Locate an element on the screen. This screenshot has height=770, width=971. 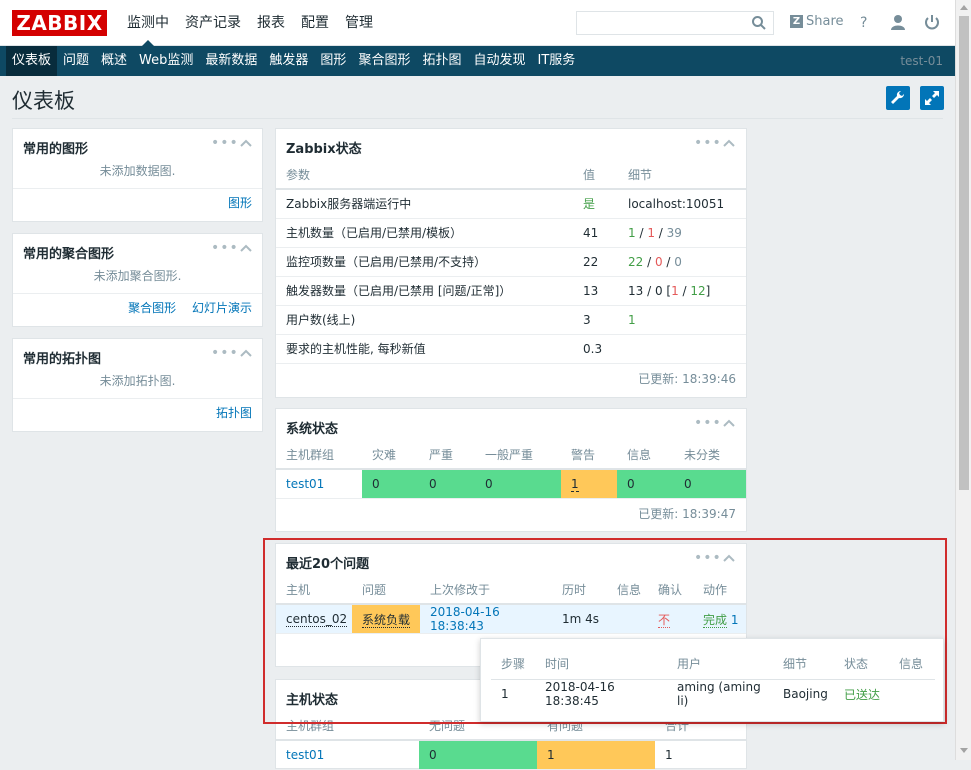
disaster-count: 0 is located at coordinates (390, 484).